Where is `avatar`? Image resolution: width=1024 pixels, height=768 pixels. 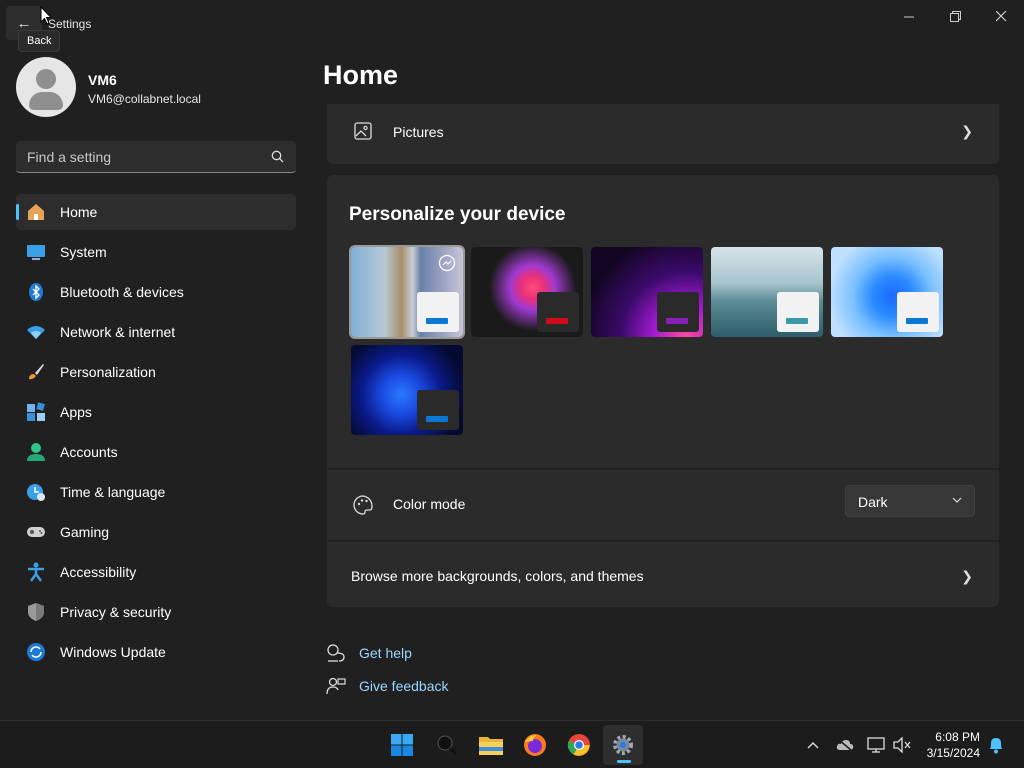 avatar is located at coordinates (46, 87).